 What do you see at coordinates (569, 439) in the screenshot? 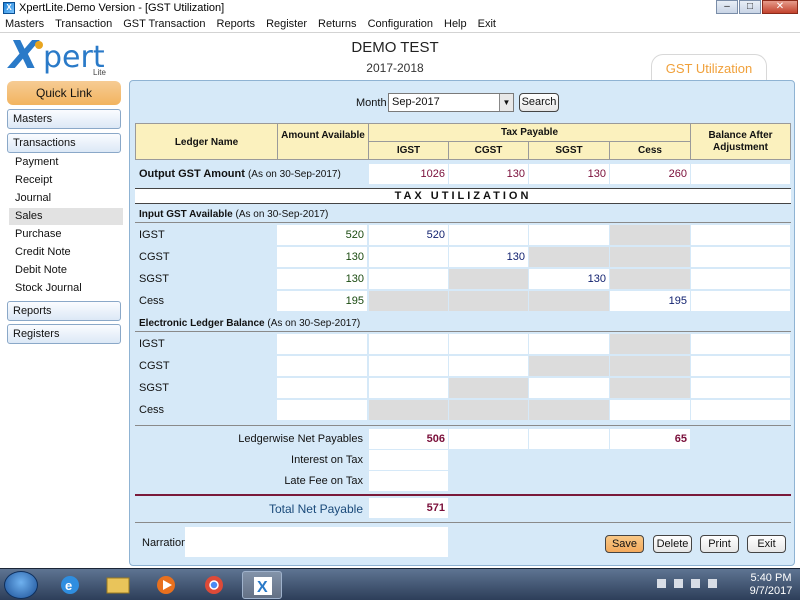
I see `ledgerwise-sgst-value` at bounding box center [569, 439].